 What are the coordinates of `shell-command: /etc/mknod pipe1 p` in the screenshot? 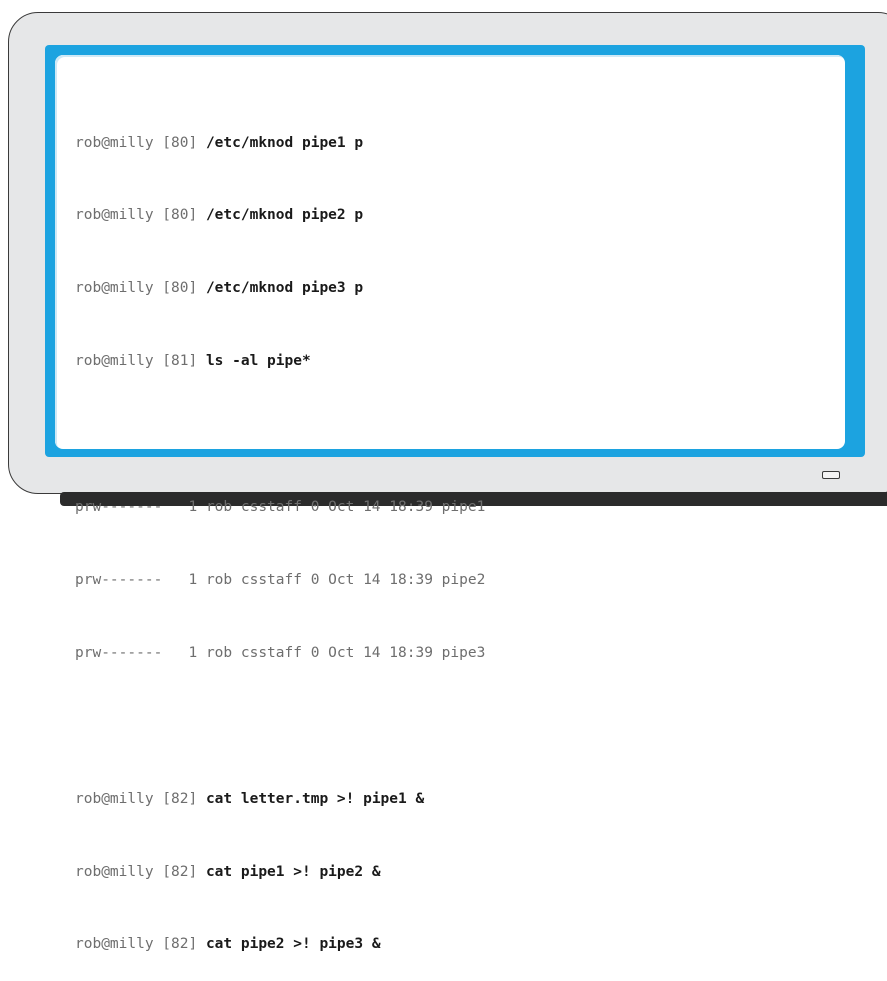 It's located at (284, 142).